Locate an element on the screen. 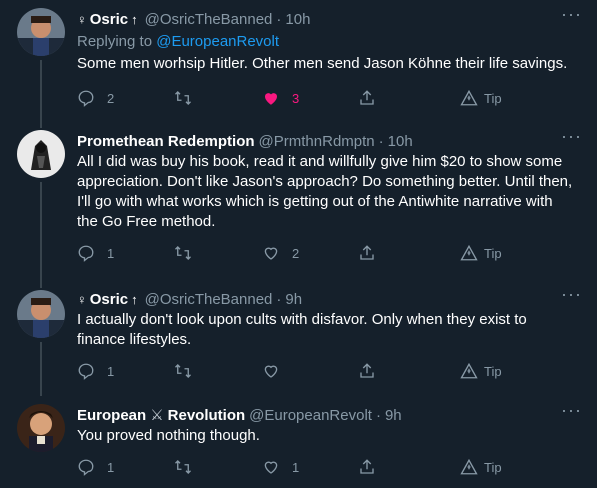 The height and width of the screenshot is (488, 597). tweet-text: You proved nothing though. is located at coordinates (168, 435).